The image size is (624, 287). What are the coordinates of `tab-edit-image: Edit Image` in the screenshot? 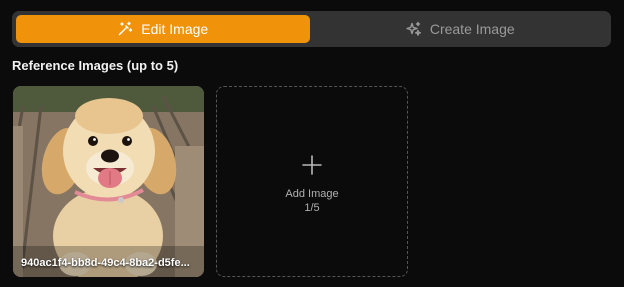 It's located at (163, 29).